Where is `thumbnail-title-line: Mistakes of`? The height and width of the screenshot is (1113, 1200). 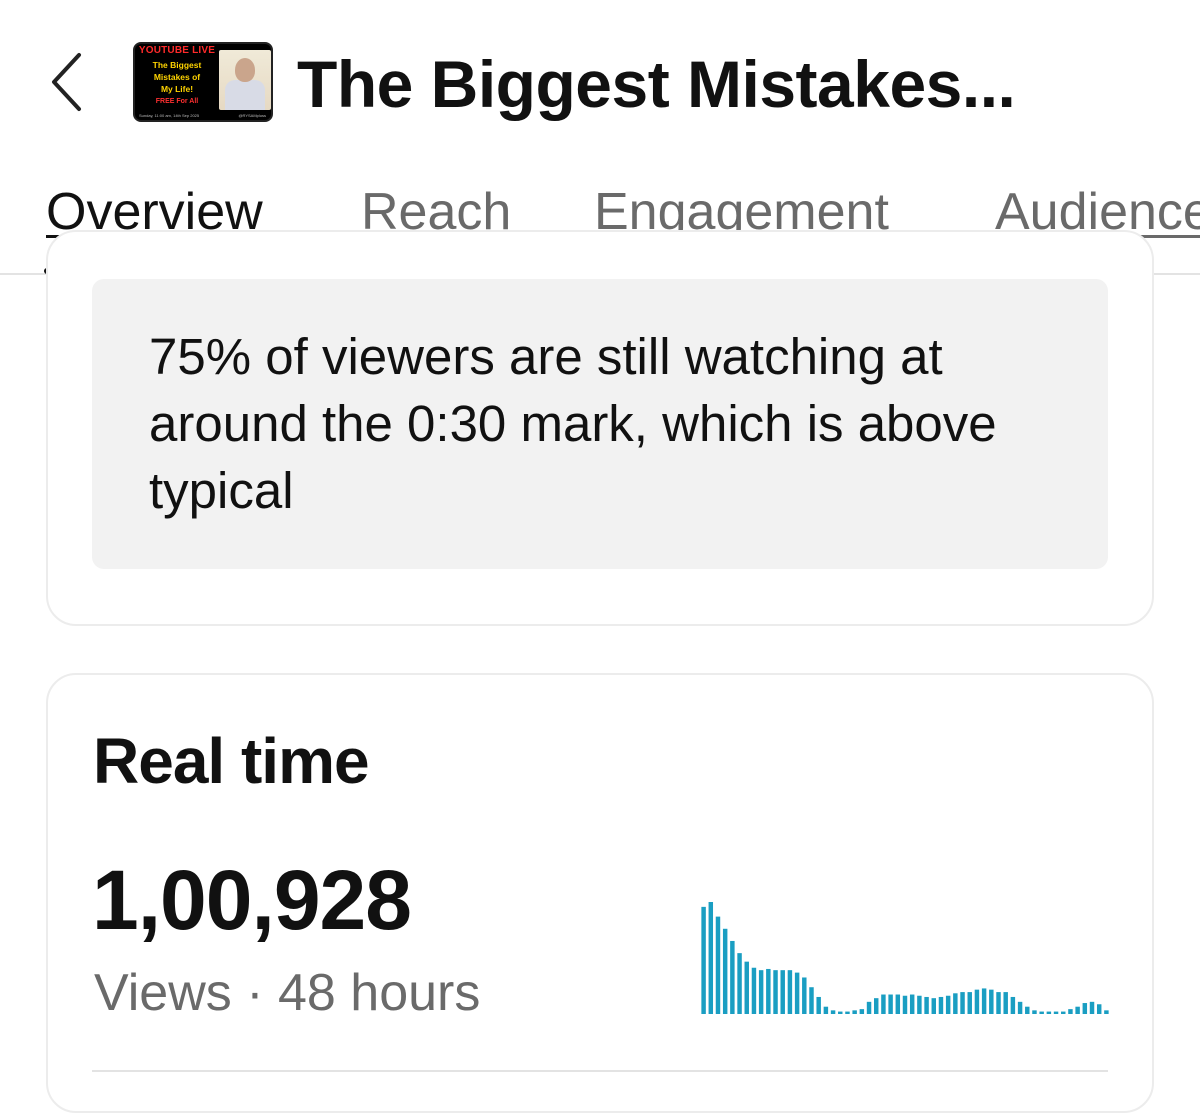 thumbnail-title-line: Mistakes of is located at coordinates (177, 77).